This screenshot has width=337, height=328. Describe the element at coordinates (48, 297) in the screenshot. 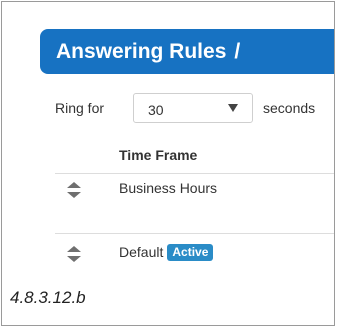

I see `figure-caption: 4.8.3.12.b` at that location.